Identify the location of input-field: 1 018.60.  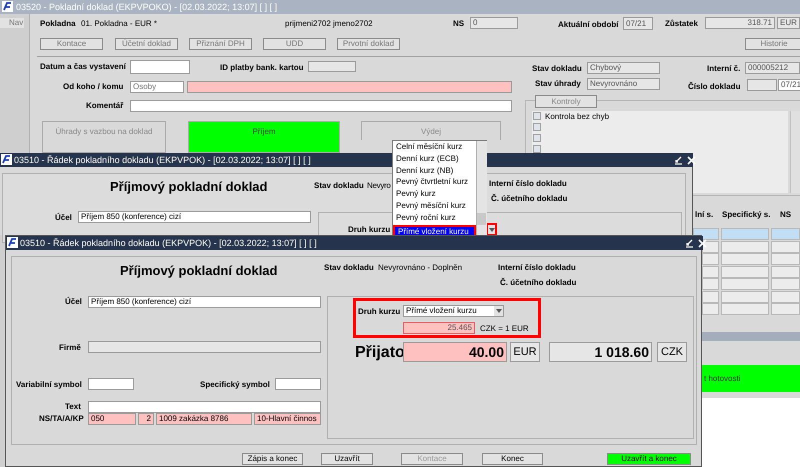
(600, 352).